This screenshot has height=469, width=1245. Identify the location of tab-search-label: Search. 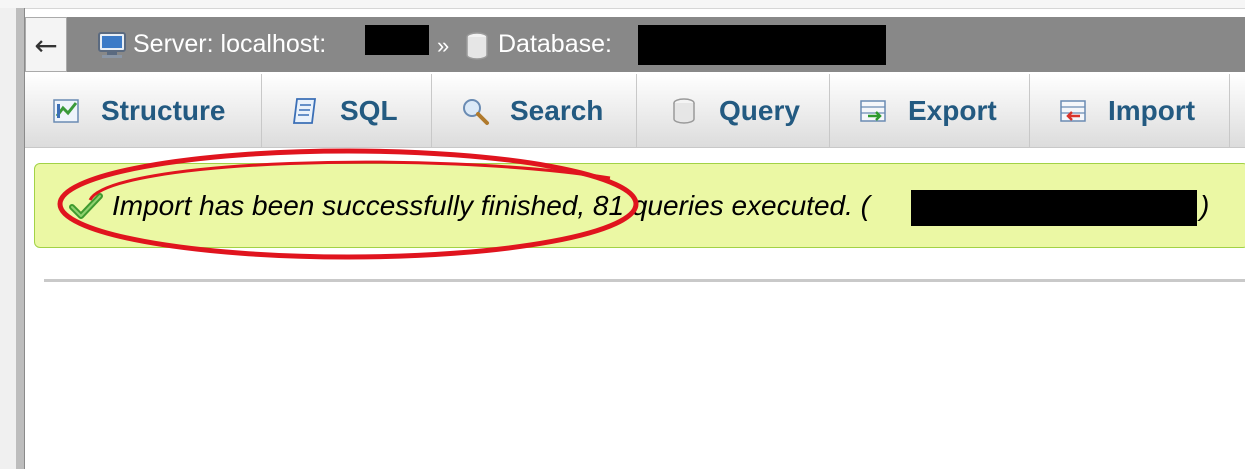
(557, 110).